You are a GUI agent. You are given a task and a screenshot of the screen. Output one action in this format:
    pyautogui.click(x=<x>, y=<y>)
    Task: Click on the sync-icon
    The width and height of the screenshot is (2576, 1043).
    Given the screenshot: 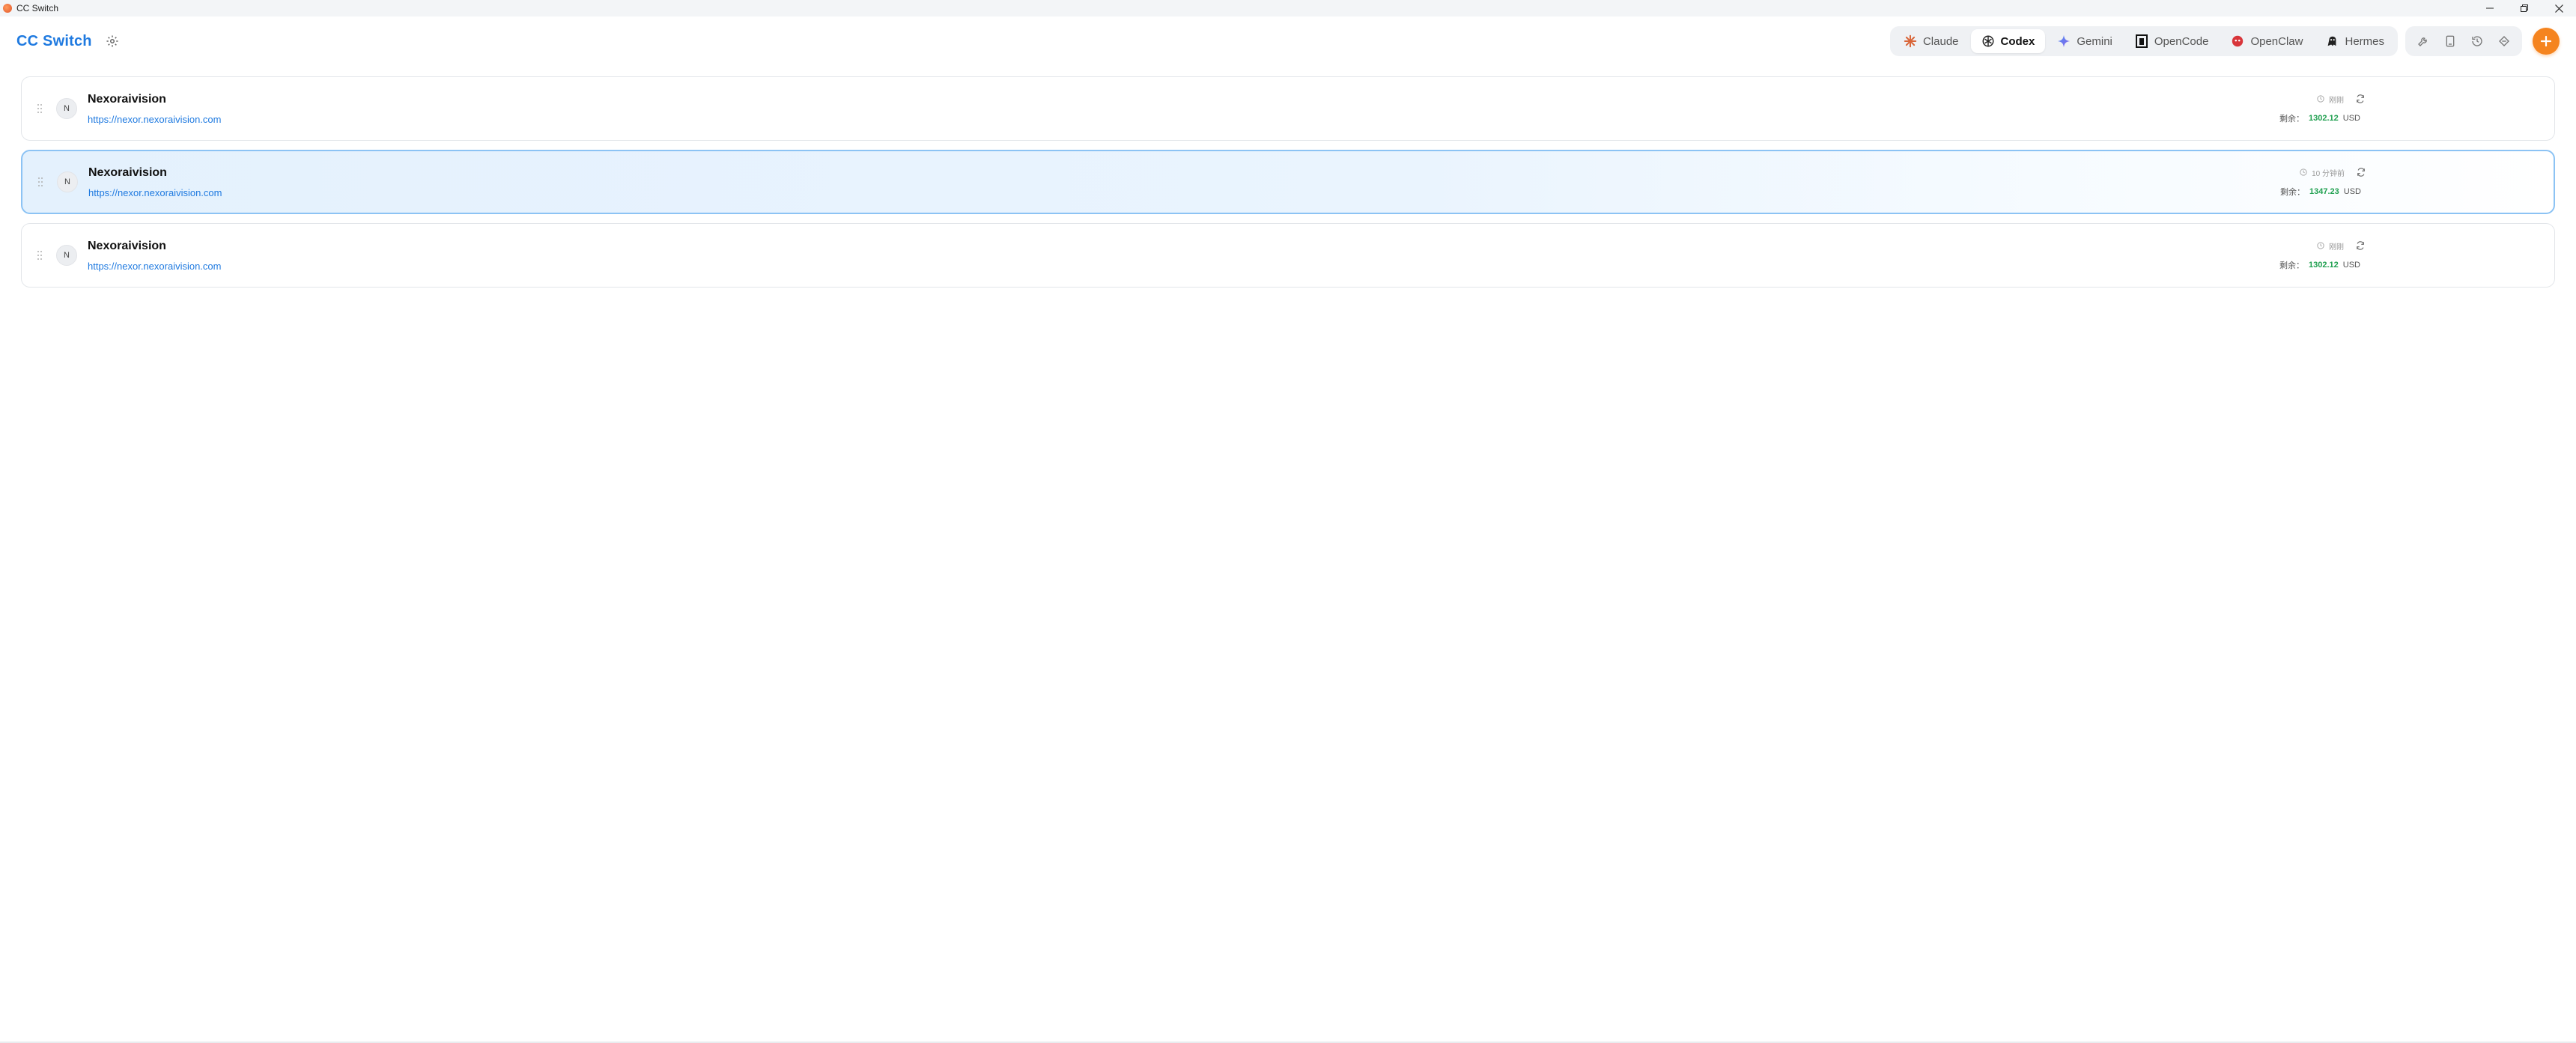 What is the action you would take?
    pyautogui.click(x=2504, y=41)
    